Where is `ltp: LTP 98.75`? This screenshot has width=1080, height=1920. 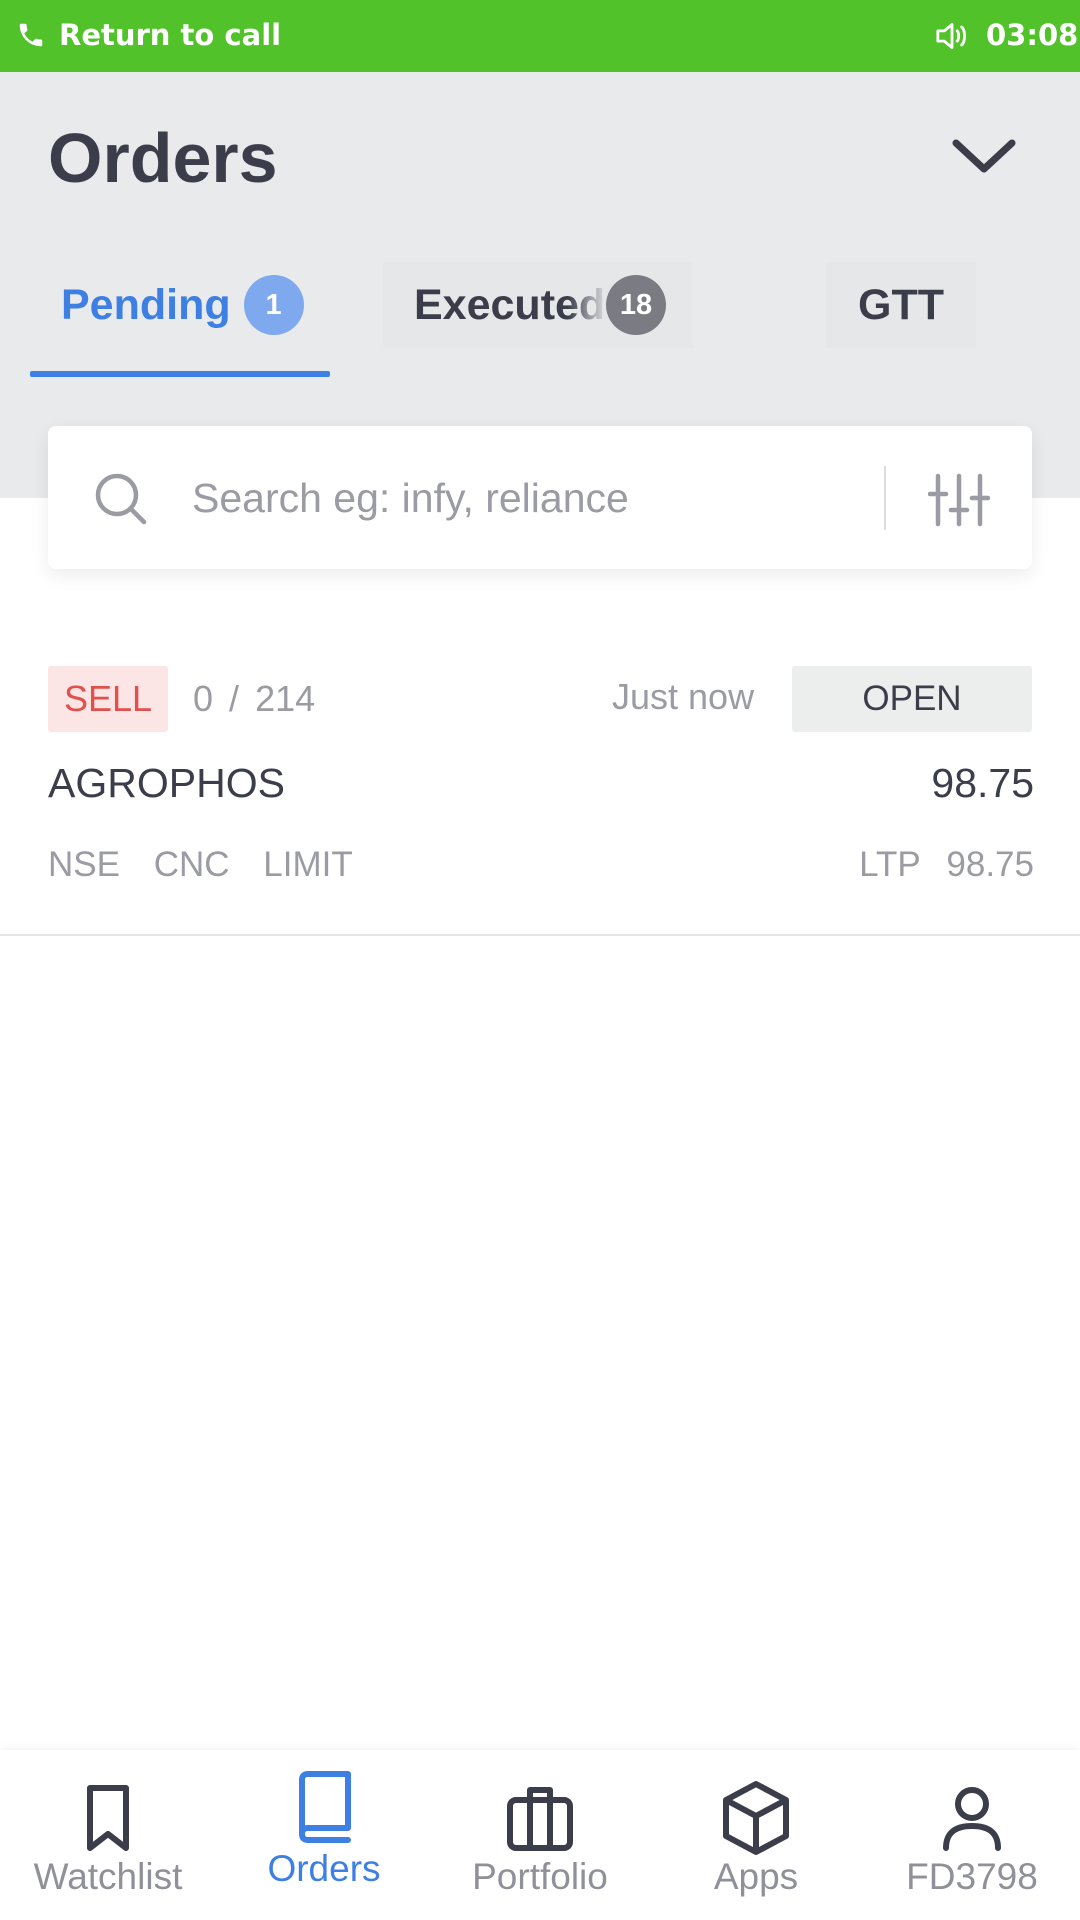
ltp: LTP 98.75 is located at coordinates (946, 865).